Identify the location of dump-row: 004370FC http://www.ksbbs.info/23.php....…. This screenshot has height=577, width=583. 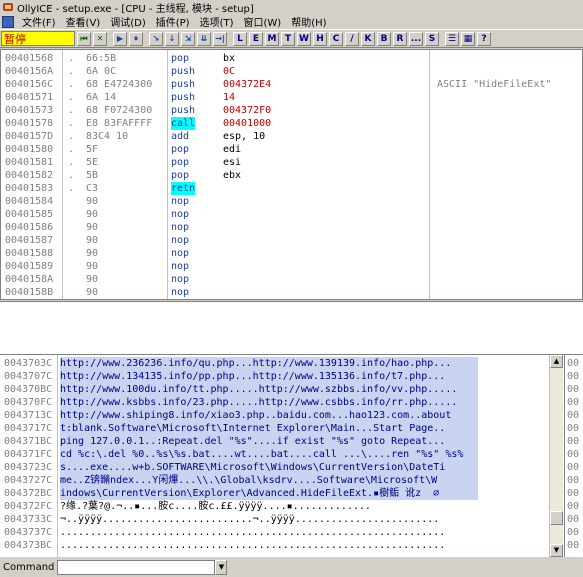
(282, 402).